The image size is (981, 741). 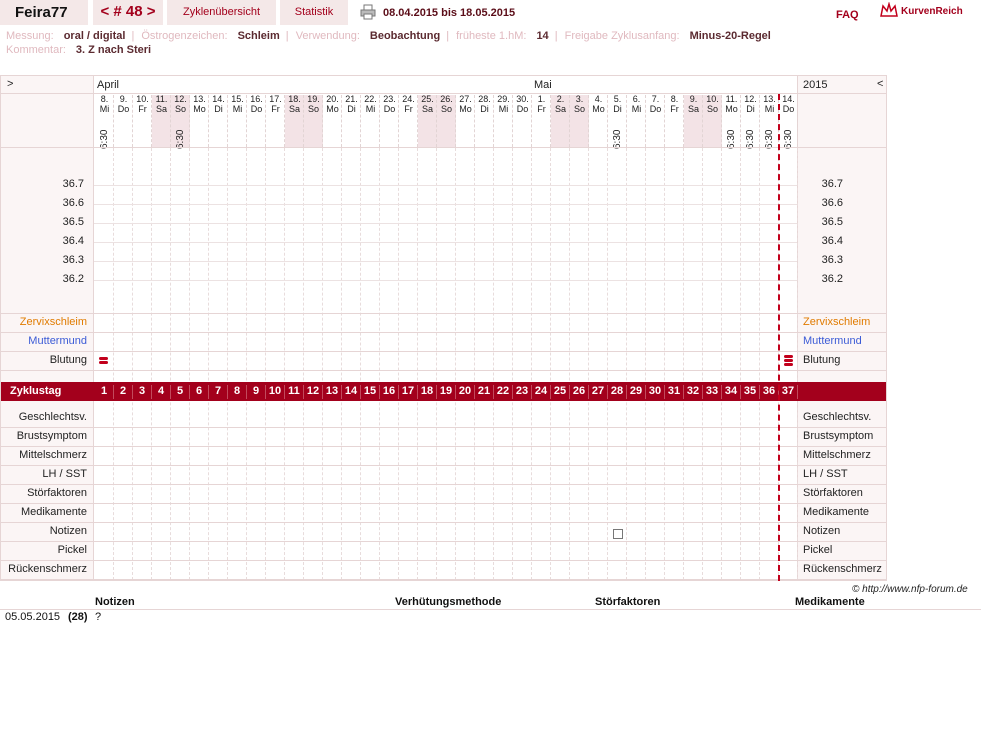 What do you see at coordinates (712, 392) in the screenshot?
I see `cycle-day-number: 33` at bounding box center [712, 392].